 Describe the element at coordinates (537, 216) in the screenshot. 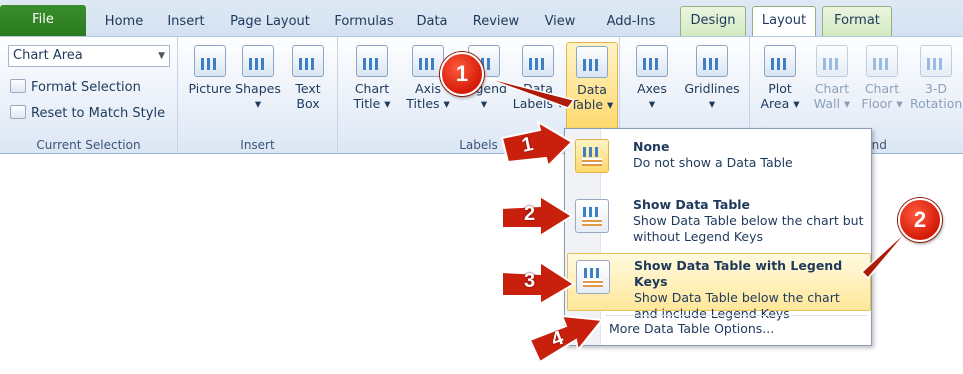

I see `arrow-2-shape` at that location.